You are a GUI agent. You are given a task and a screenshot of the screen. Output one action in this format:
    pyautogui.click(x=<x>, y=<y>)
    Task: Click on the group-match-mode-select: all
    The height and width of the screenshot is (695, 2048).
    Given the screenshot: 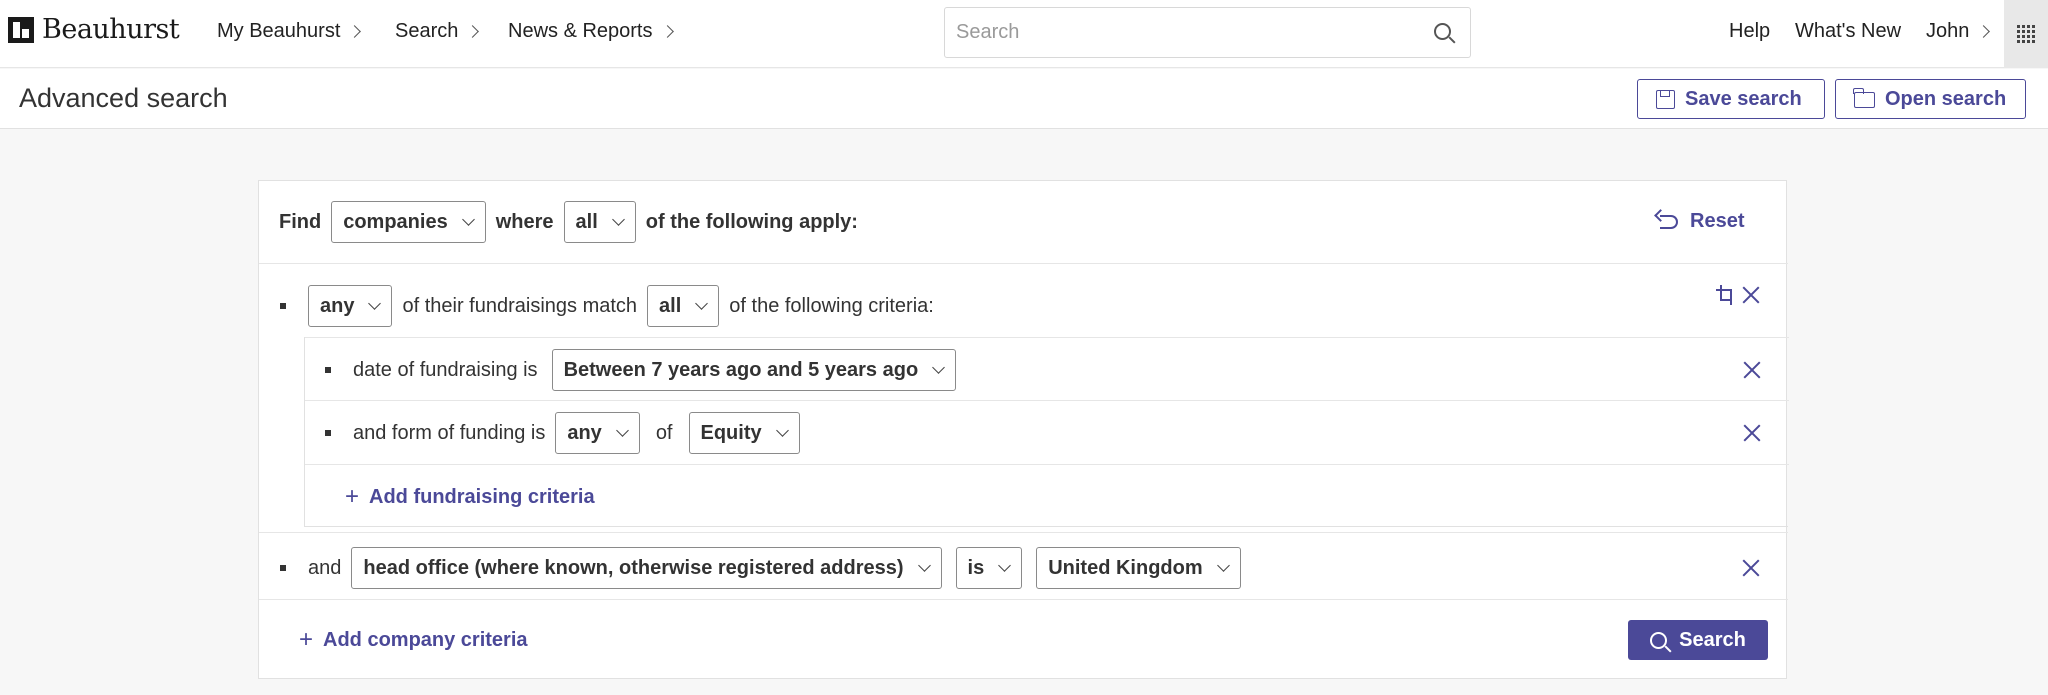 What is the action you would take?
    pyautogui.click(x=683, y=306)
    